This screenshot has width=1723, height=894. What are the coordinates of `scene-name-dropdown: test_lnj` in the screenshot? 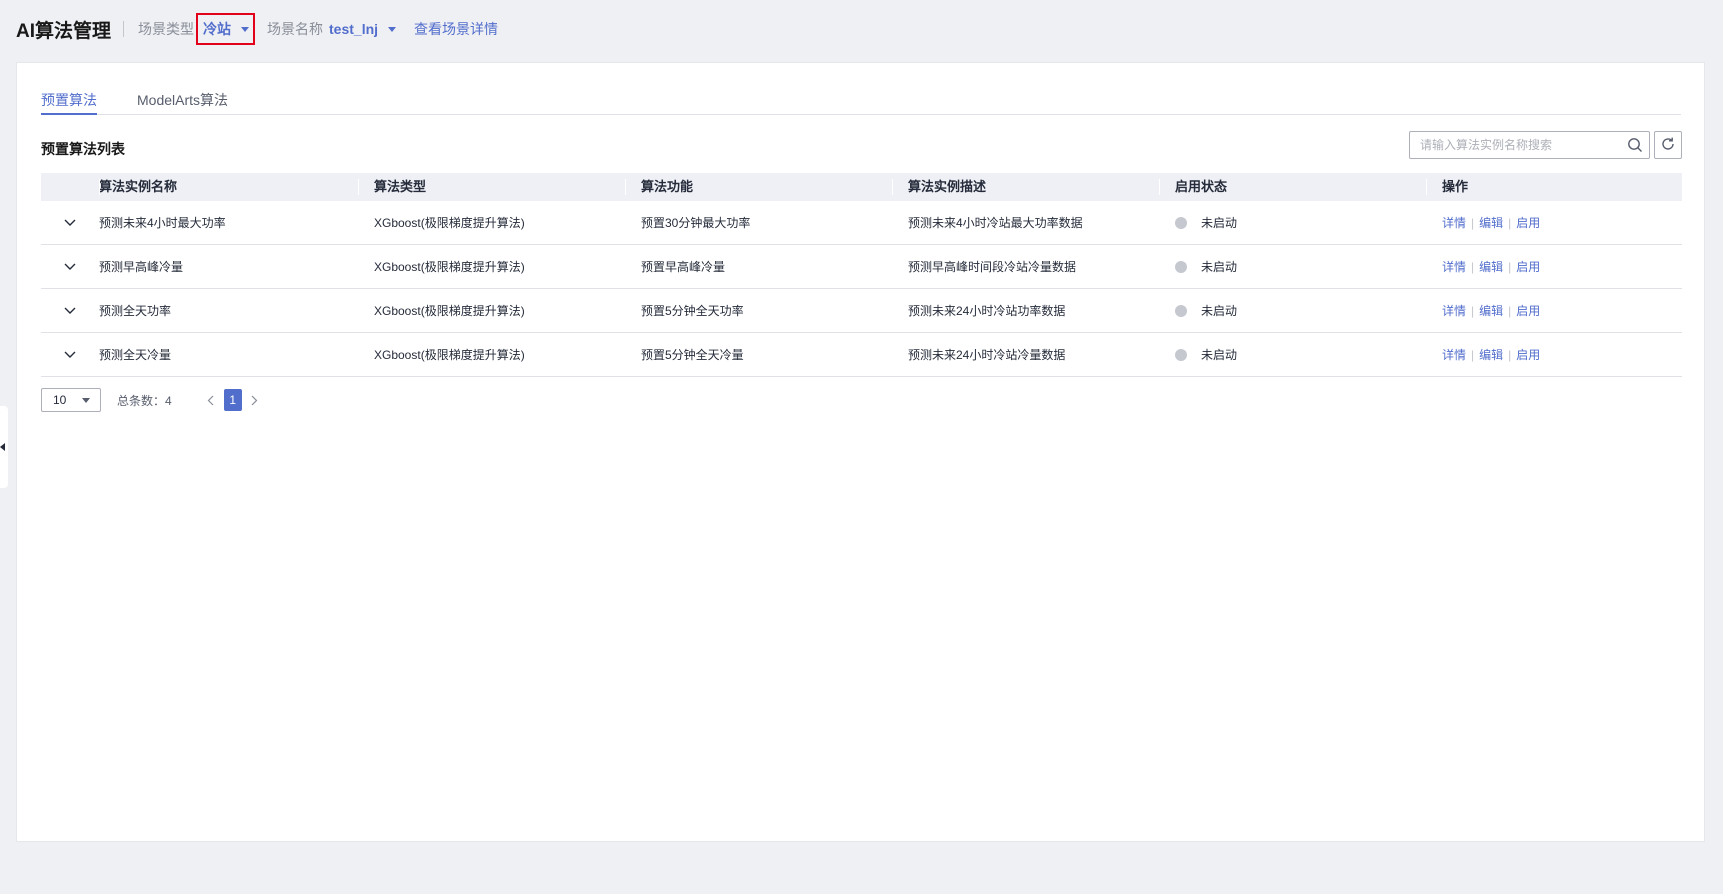 It's located at (360, 29).